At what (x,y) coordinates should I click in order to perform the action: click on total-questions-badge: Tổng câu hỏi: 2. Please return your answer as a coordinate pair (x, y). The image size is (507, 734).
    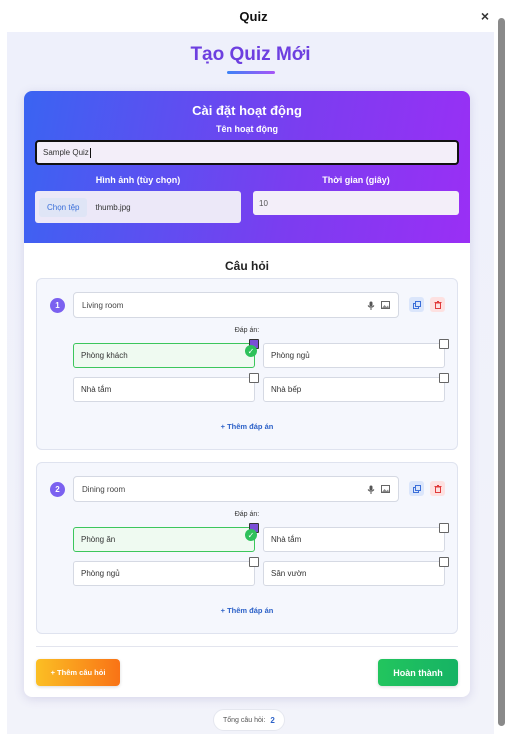
    Looking at the image, I should click on (249, 720).